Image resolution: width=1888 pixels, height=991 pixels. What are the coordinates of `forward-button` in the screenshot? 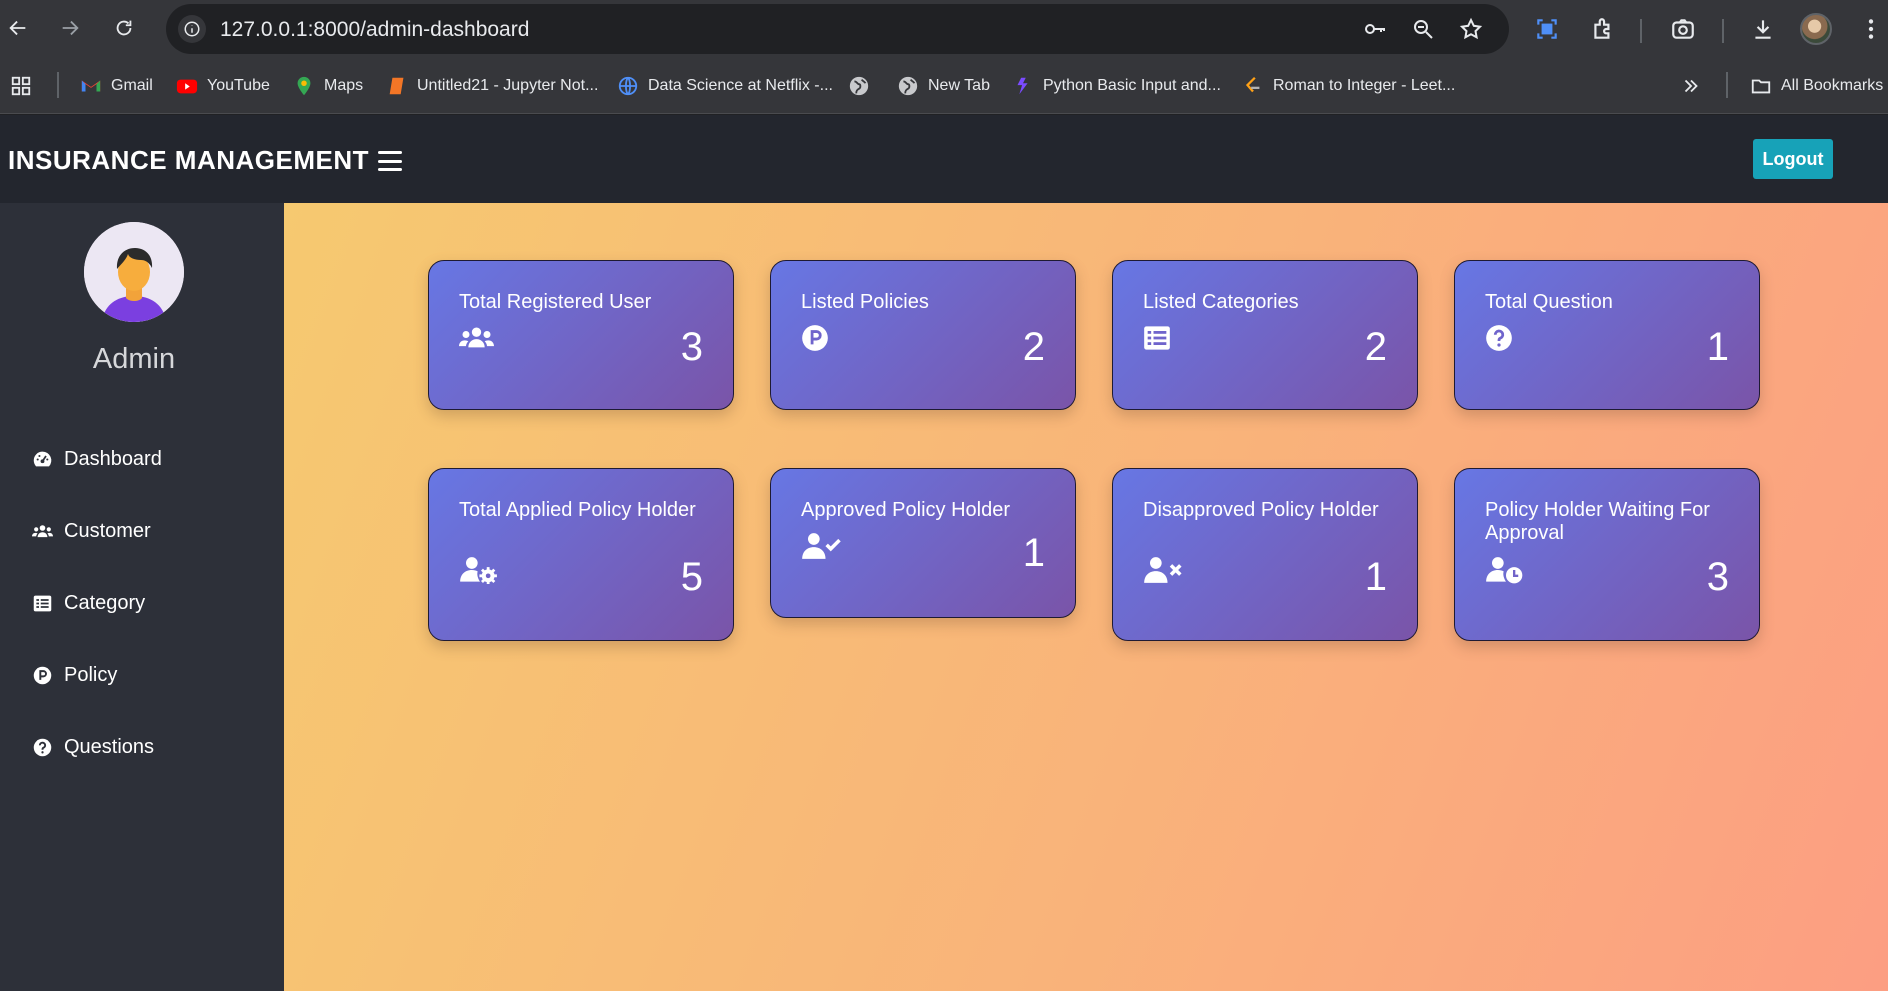 It's located at (70, 28).